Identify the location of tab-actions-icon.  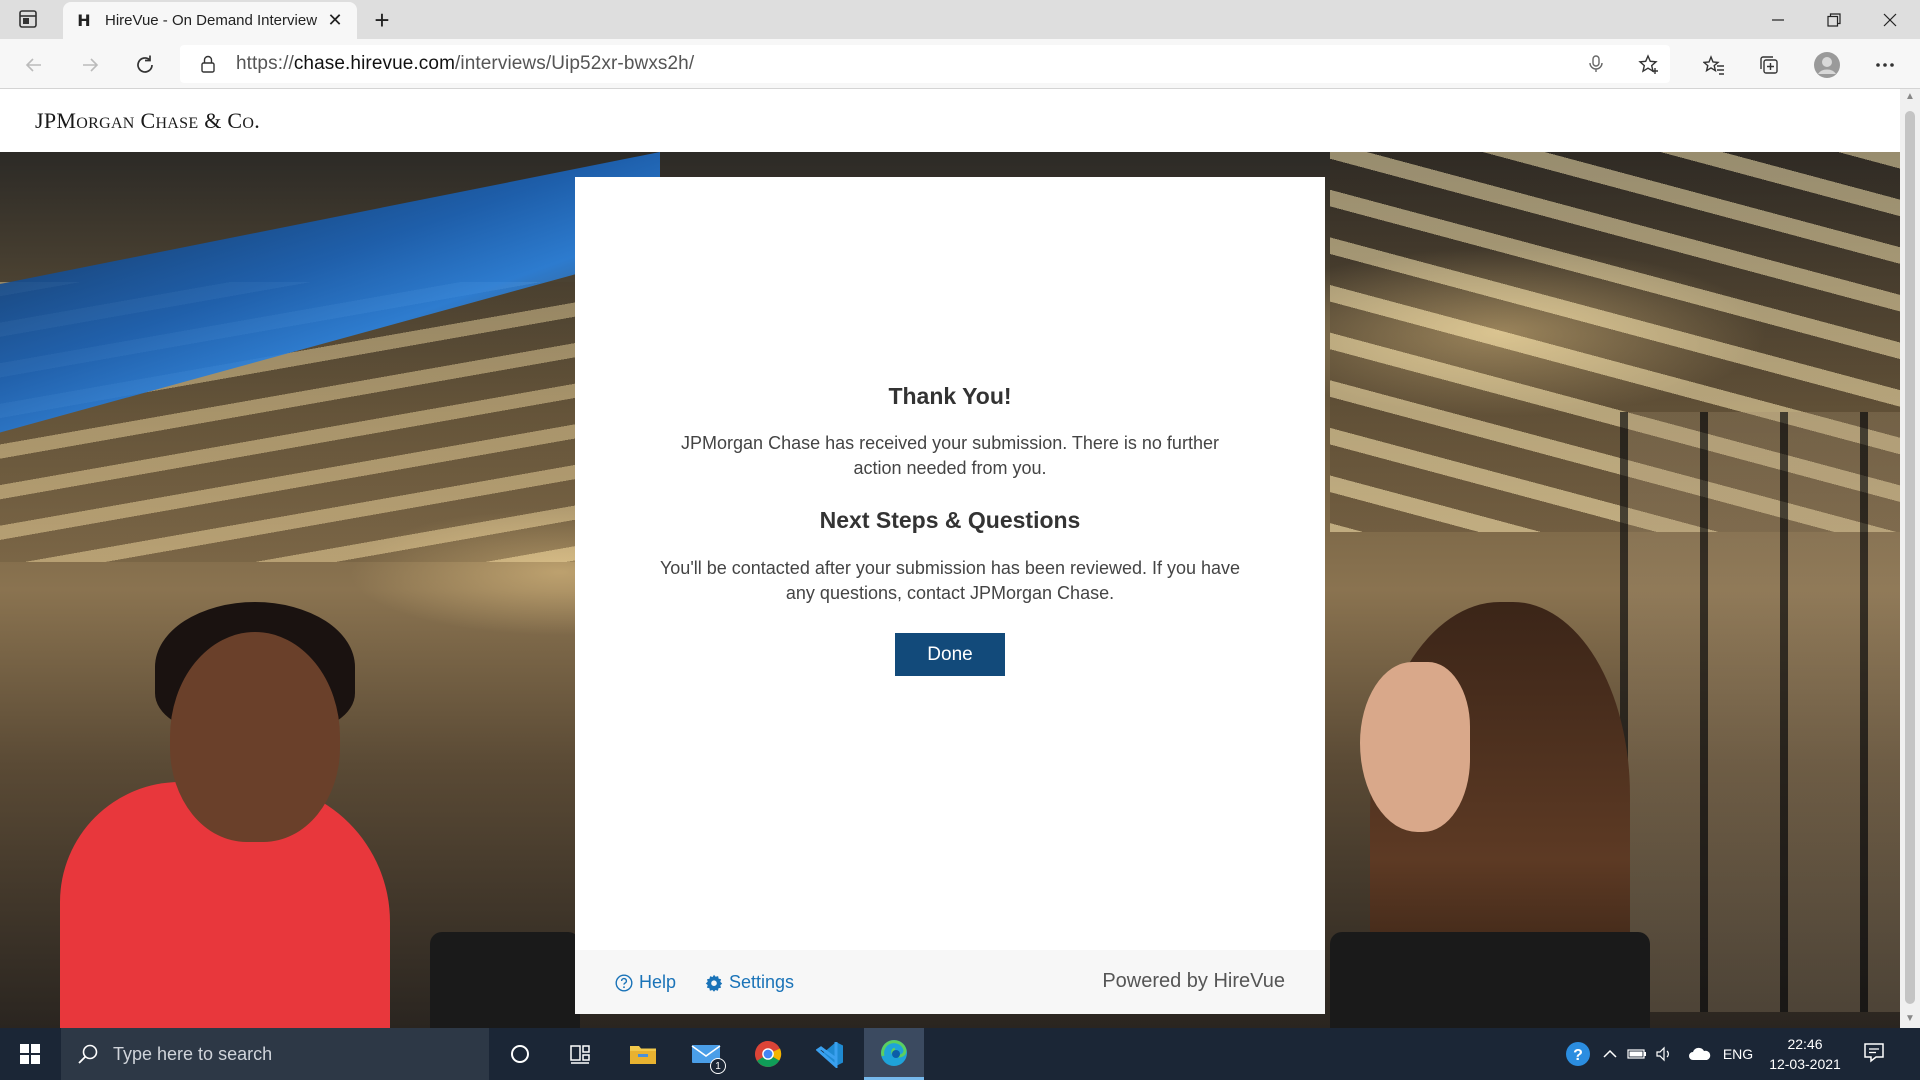
(28, 19).